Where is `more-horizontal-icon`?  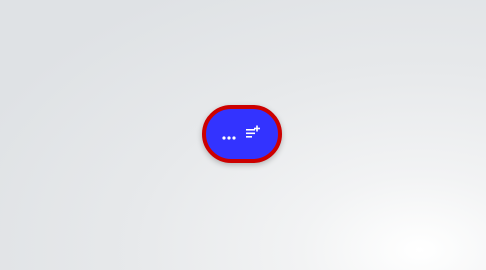
more-horizontal-icon is located at coordinates (229, 138).